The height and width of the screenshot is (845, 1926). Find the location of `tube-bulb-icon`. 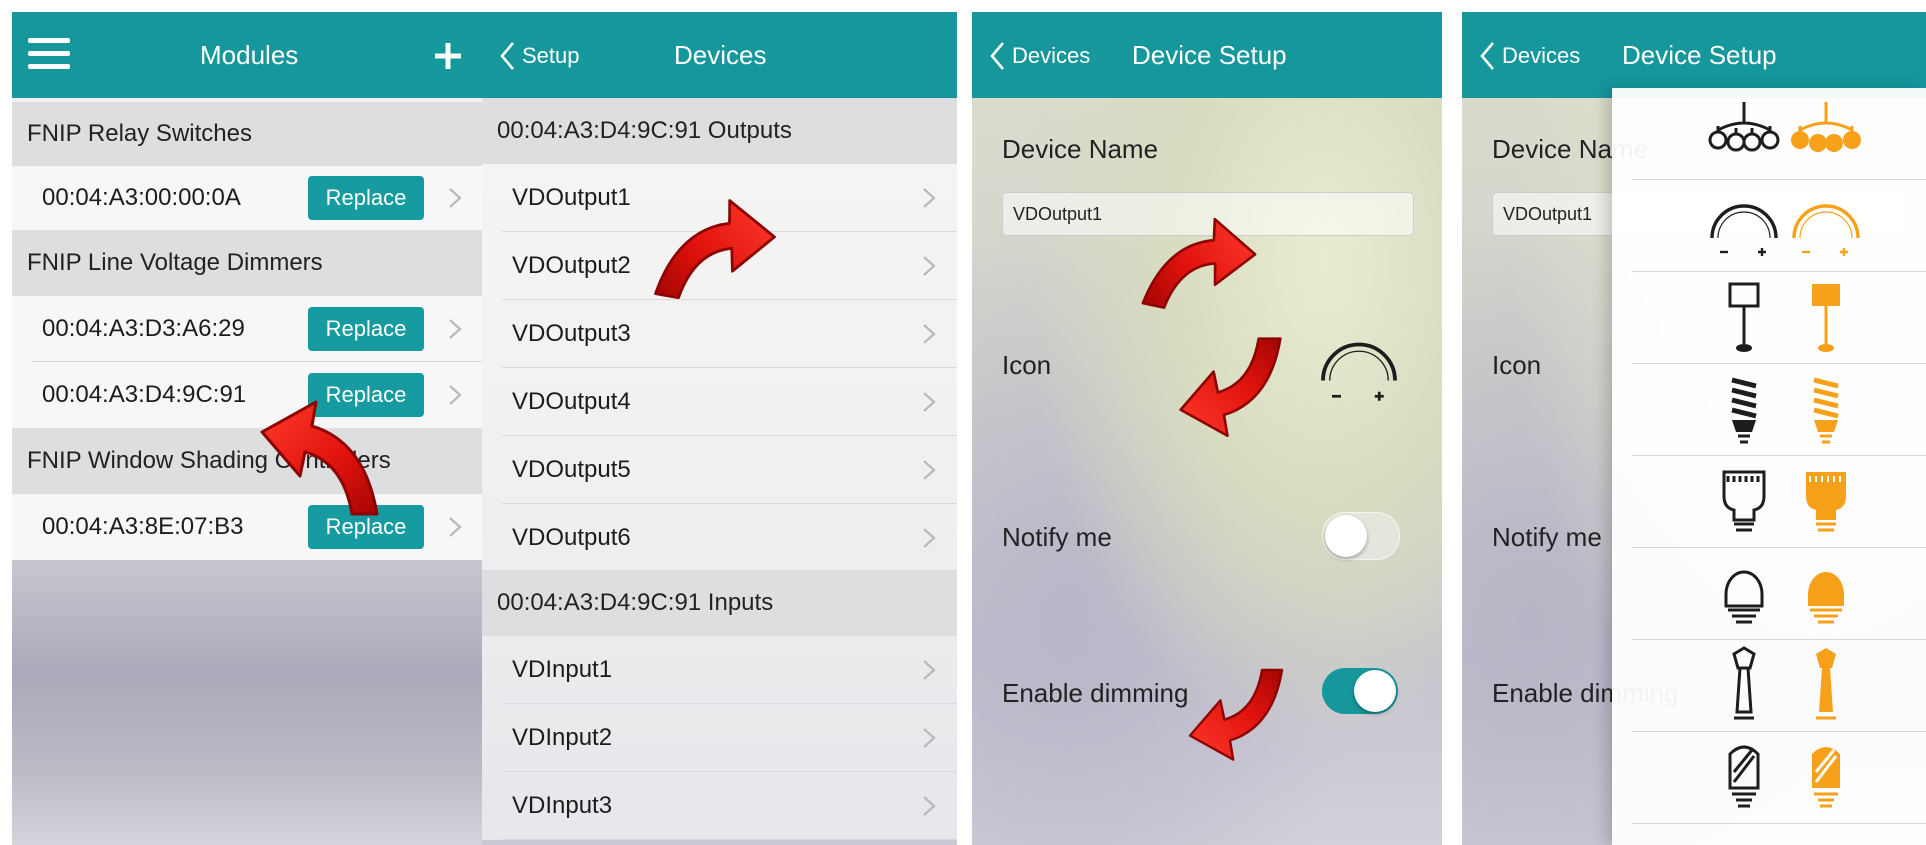

tube-bulb-icon is located at coordinates (1744, 778).